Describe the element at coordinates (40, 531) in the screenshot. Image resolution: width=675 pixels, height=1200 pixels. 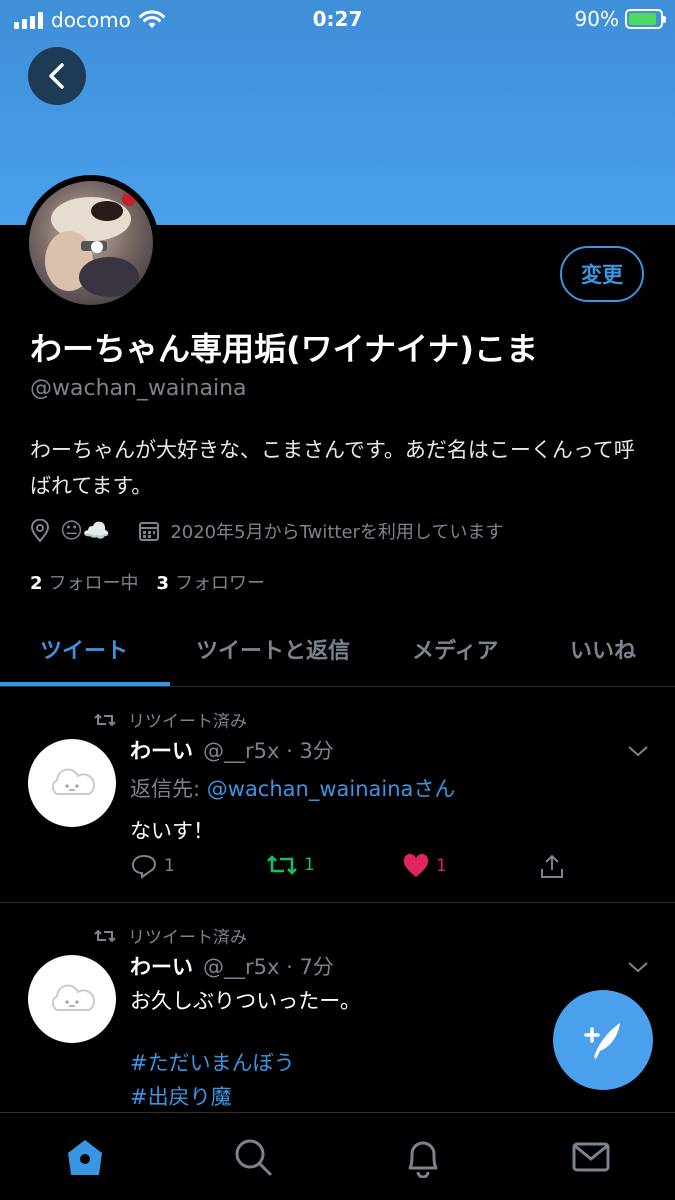
I see `location-pin-icon` at that location.